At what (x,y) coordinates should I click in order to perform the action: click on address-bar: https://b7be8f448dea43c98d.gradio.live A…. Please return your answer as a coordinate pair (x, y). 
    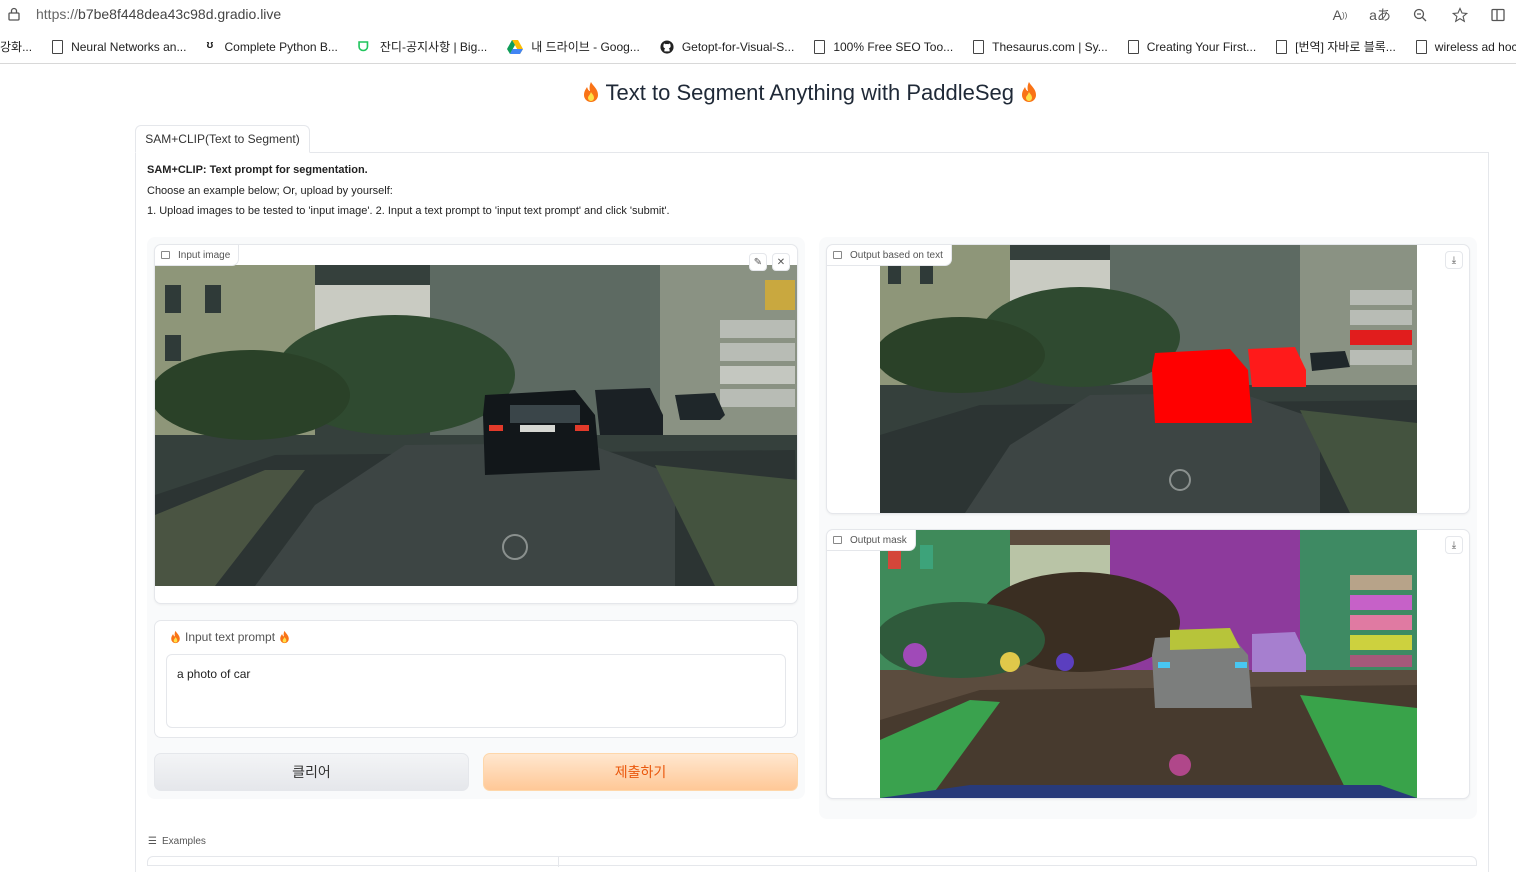
    Looking at the image, I should click on (758, 15).